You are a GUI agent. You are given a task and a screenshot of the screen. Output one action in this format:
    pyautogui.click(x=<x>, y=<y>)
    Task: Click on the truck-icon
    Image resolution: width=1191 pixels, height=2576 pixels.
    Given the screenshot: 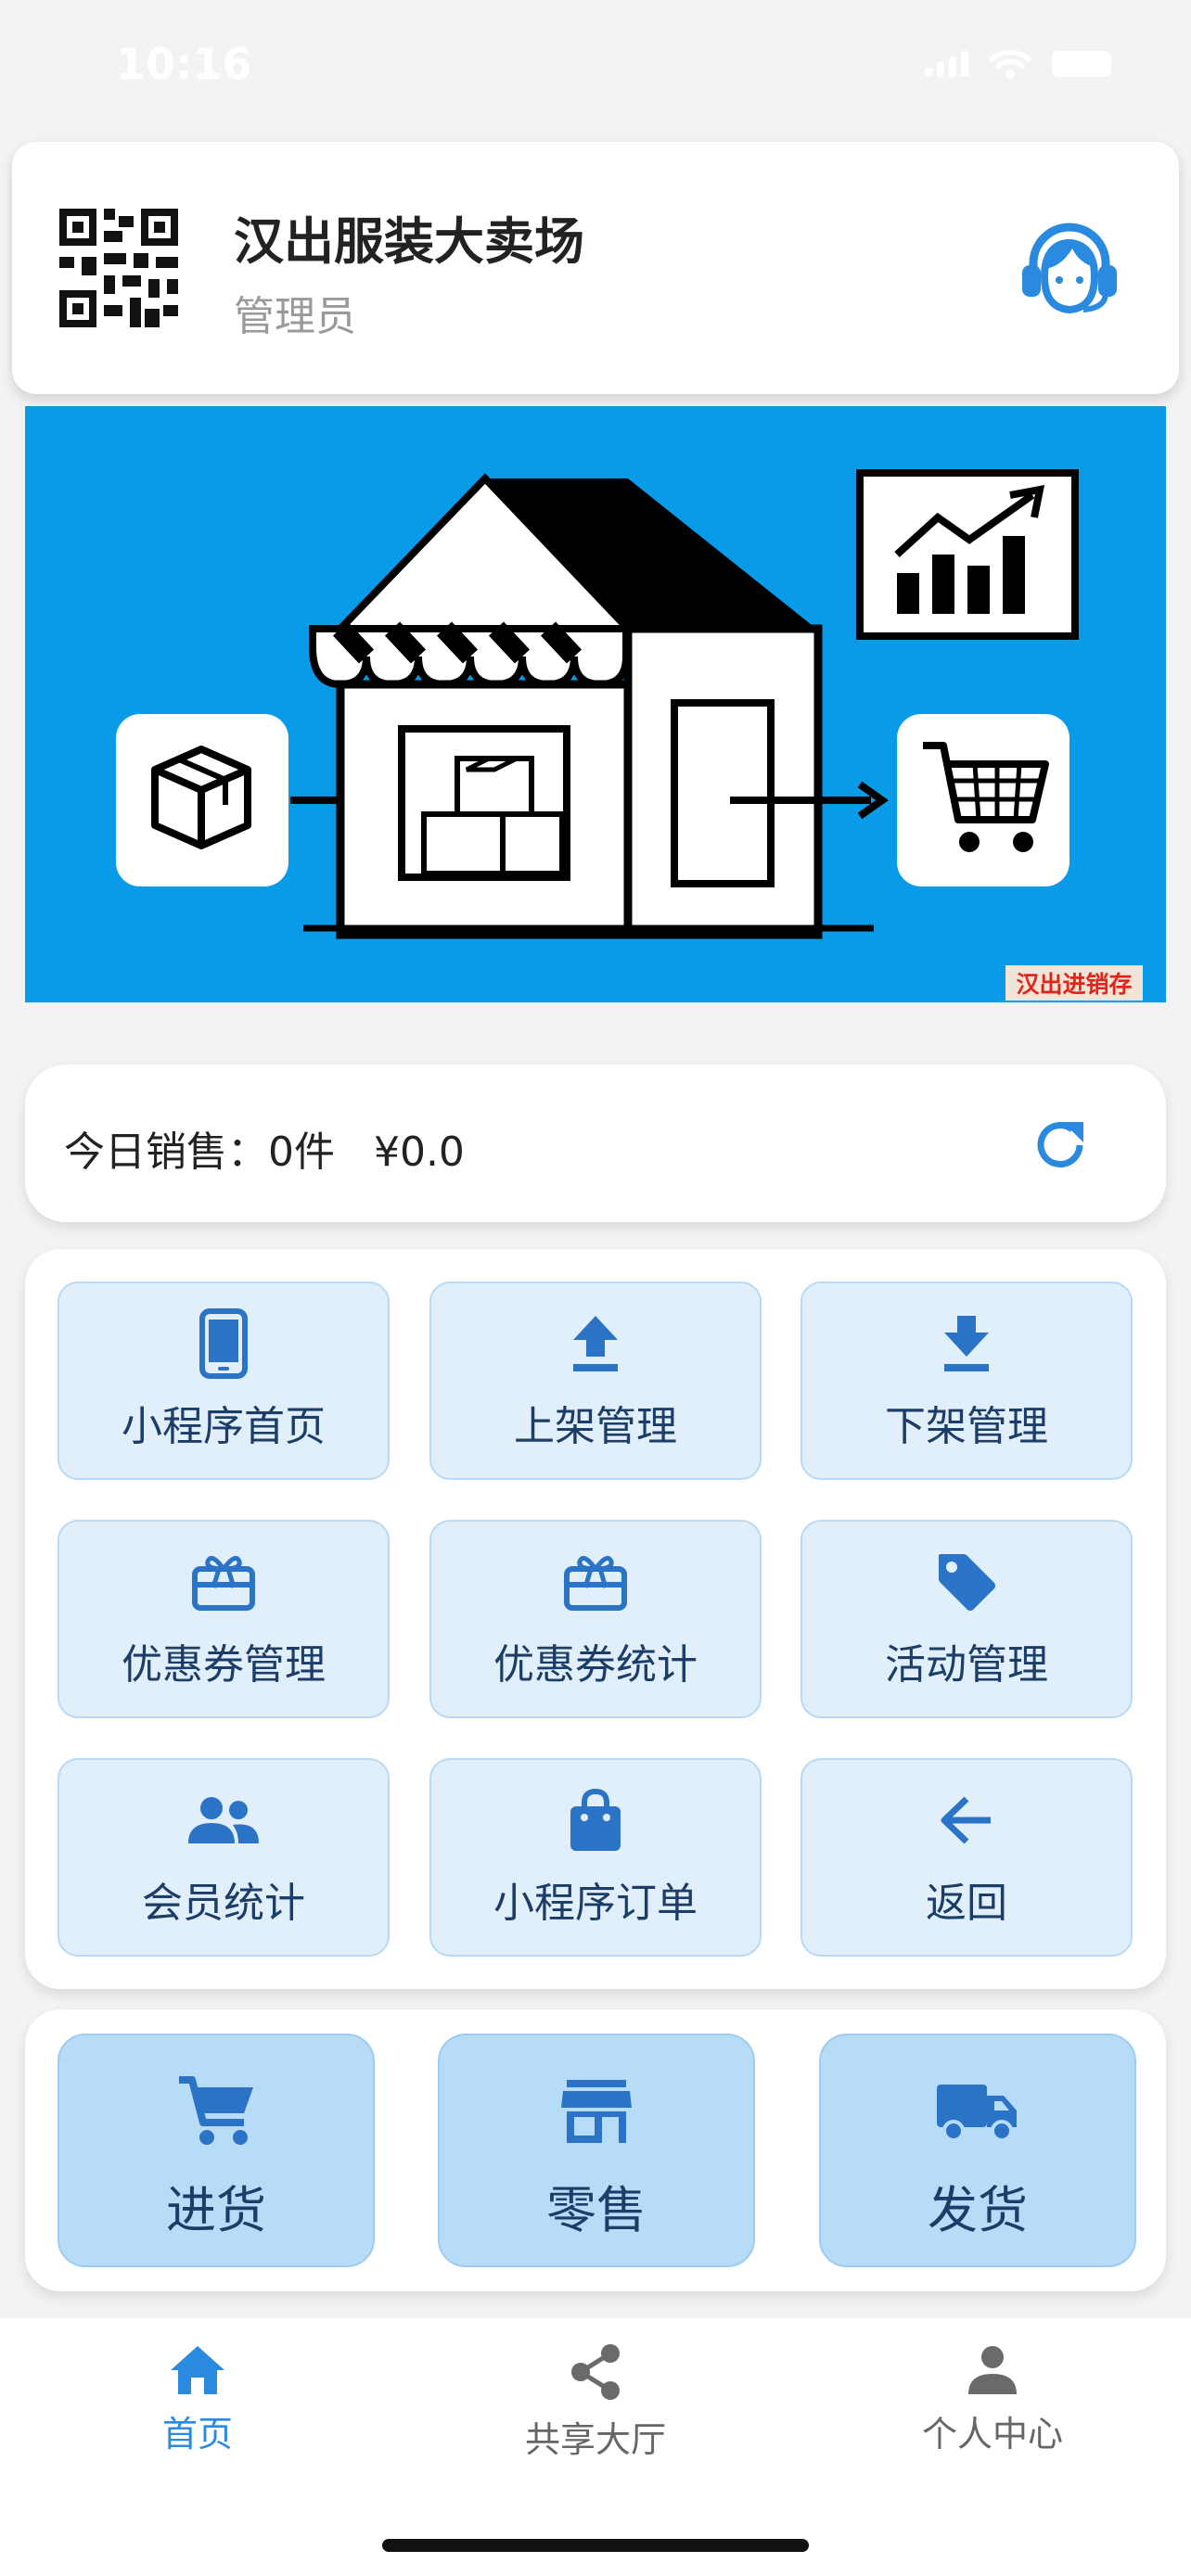 What is the action you would take?
    pyautogui.click(x=977, y=2113)
    